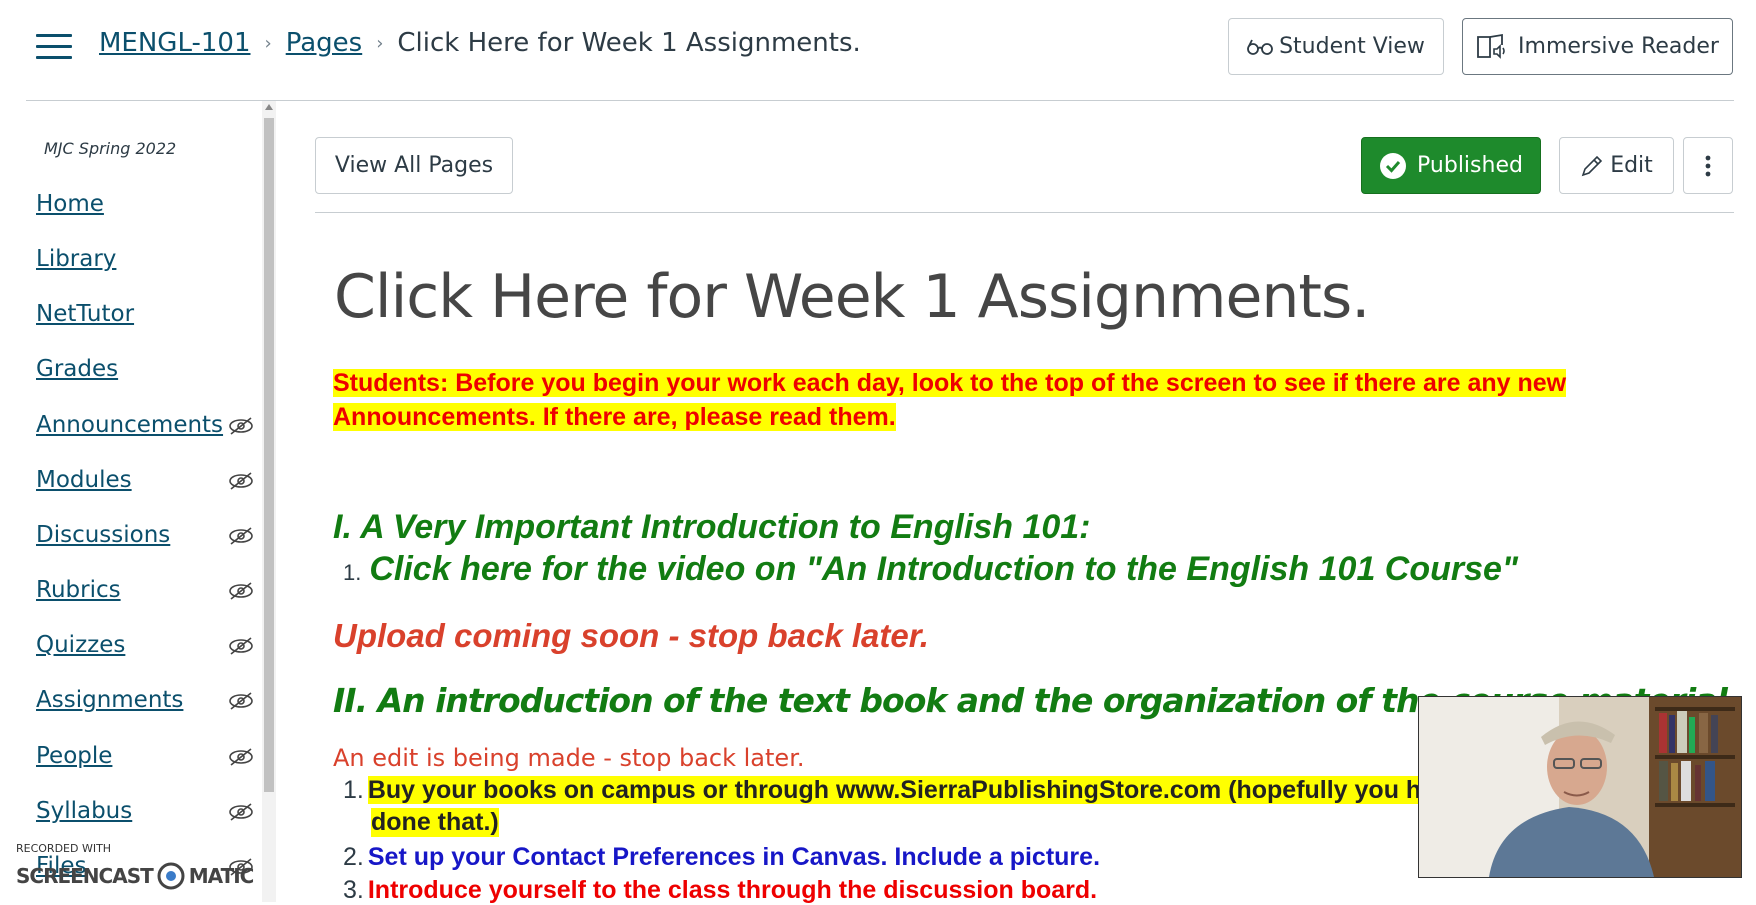 The height and width of the screenshot is (905, 1756). What do you see at coordinates (435, 822) in the screenshot?
I see `list-item-continuation: done that.)` at bounding box center [435, 822].